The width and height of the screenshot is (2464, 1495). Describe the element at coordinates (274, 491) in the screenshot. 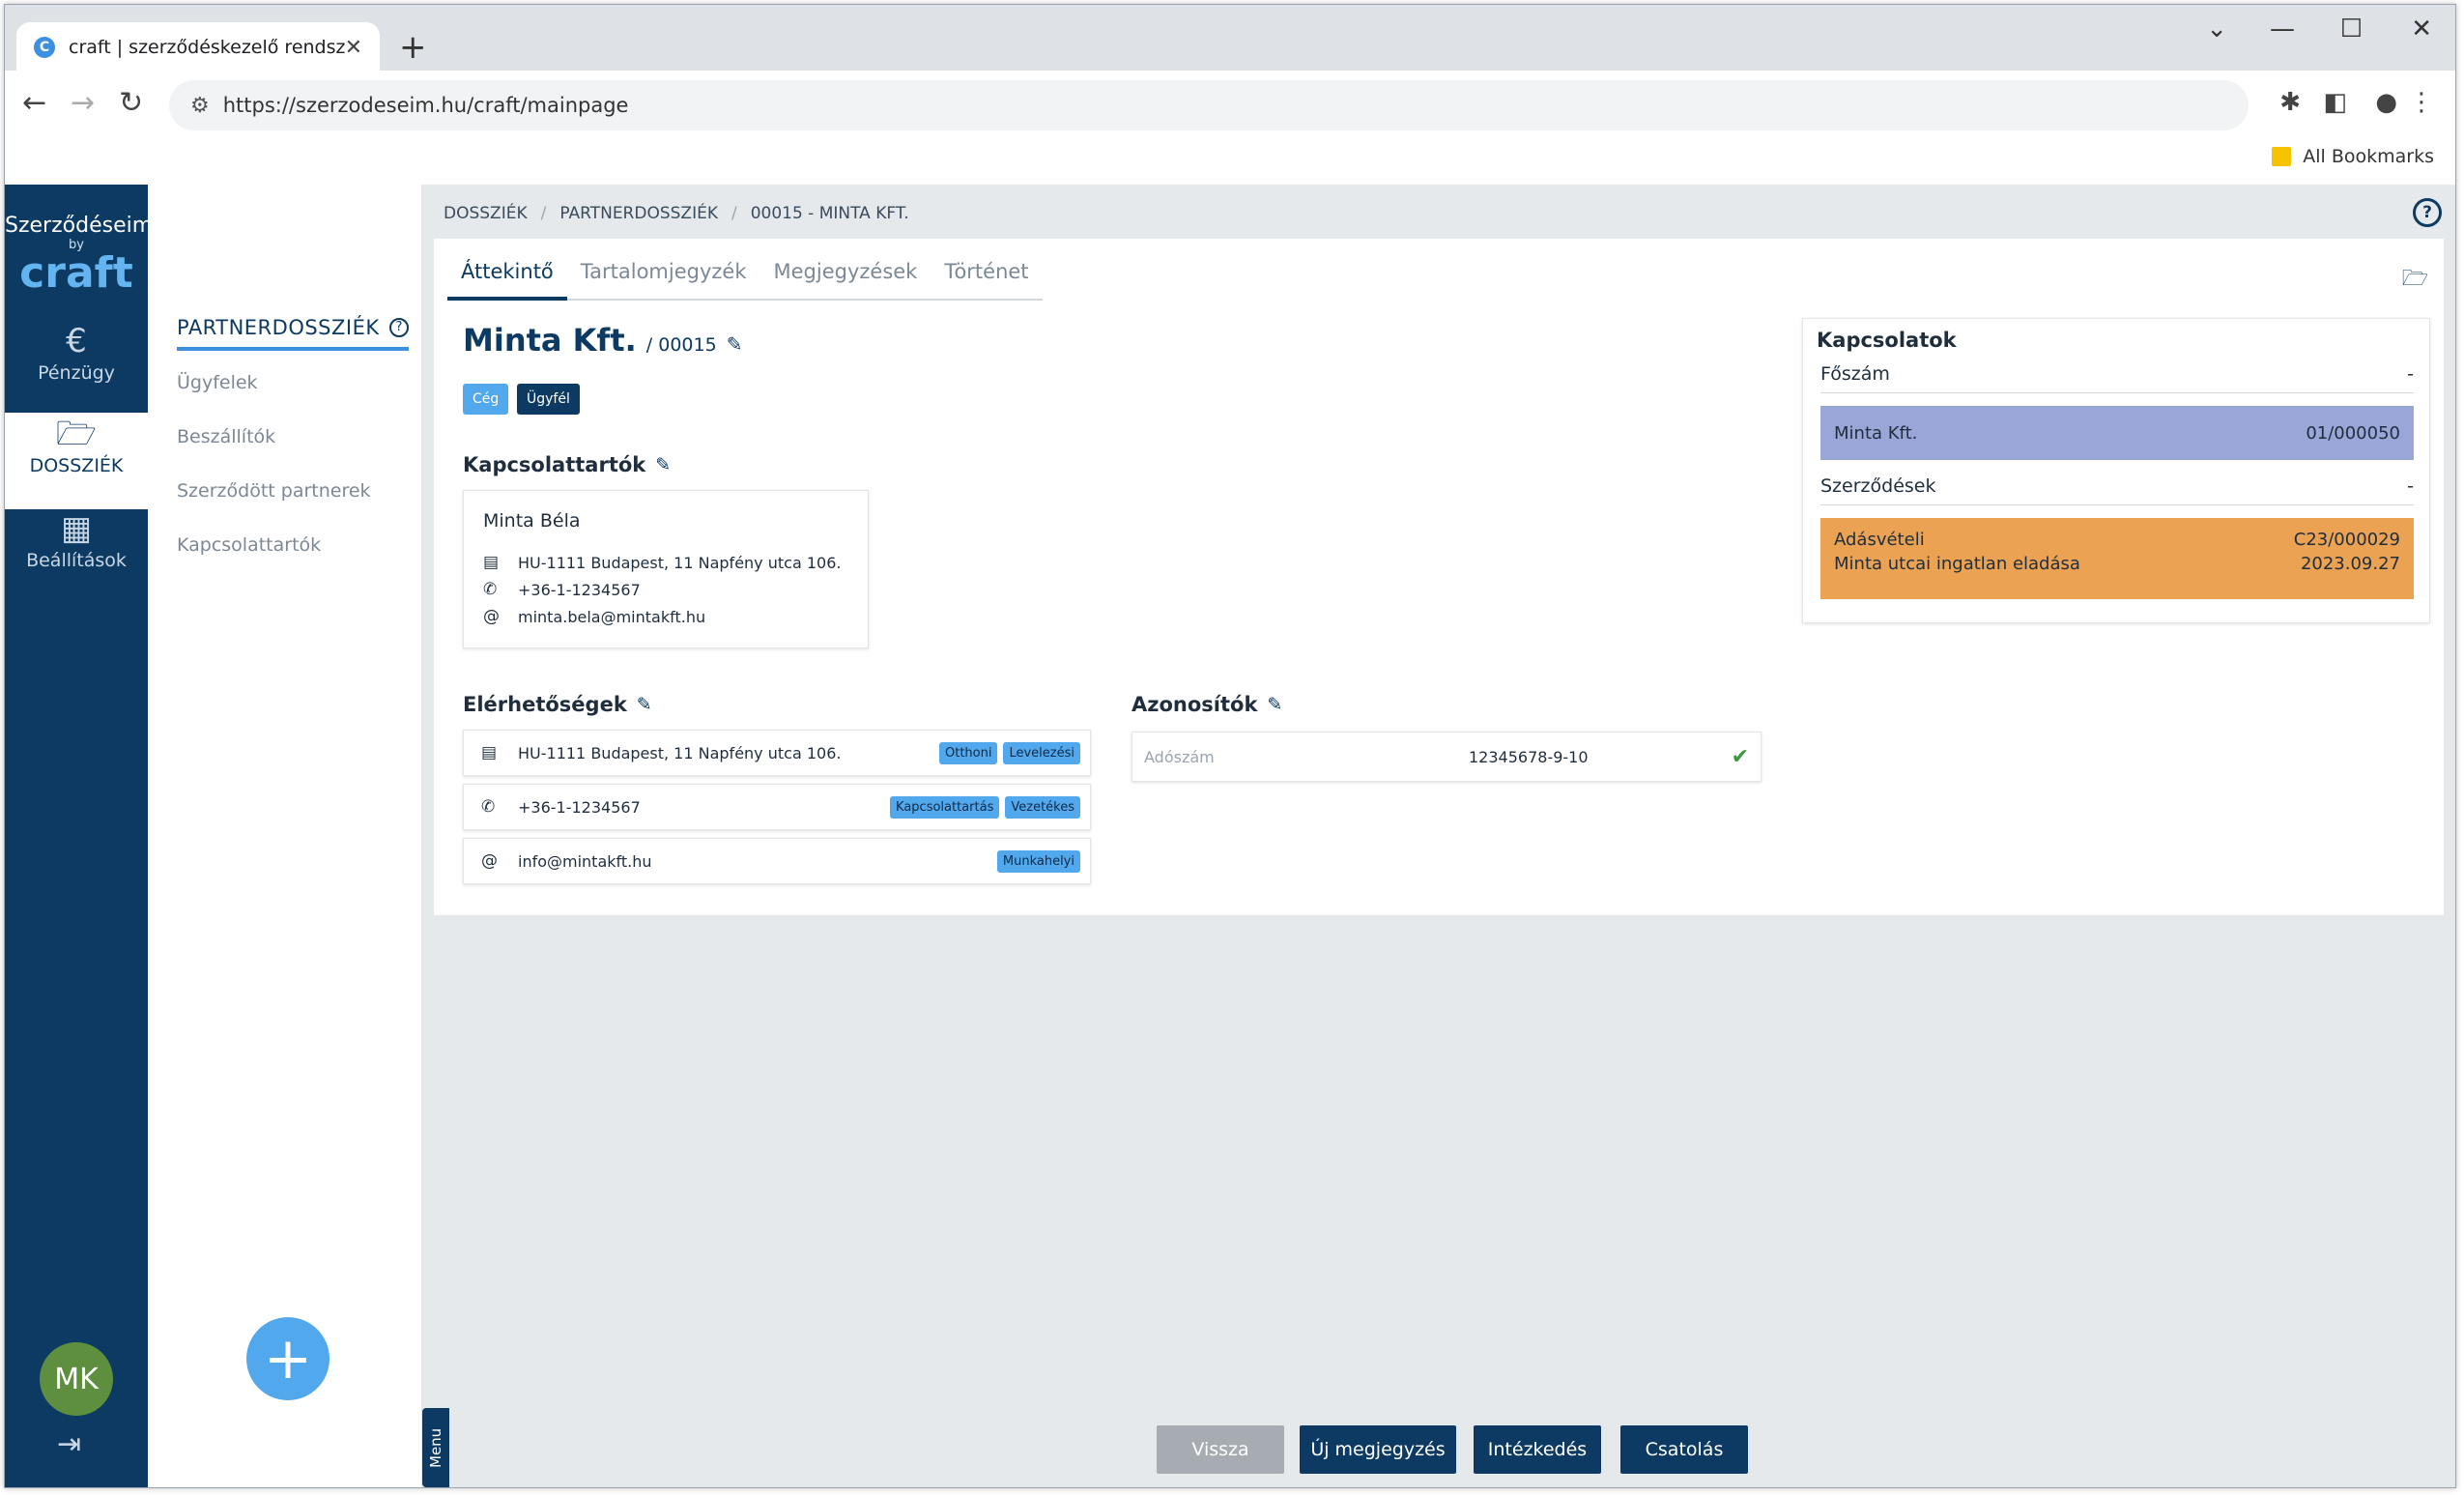

I see `sub-item-szerzodott-partnerek: Szerződött partnerek` at that location.